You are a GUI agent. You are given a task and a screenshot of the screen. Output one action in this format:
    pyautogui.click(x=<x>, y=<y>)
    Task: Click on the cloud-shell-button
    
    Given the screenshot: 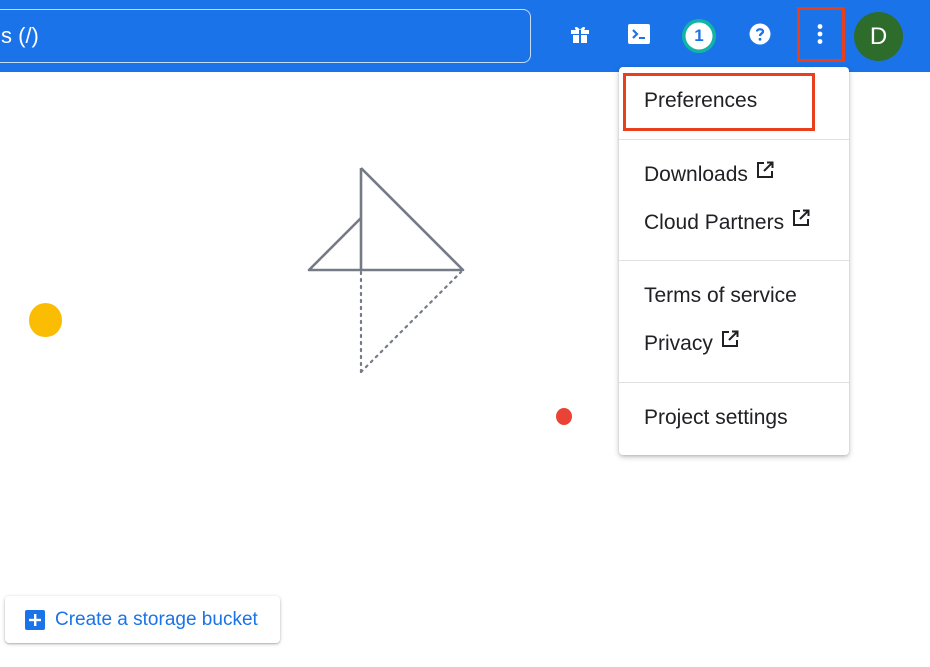 What is the action you would take?
    pyautogui.click(x=639, y=36)
    